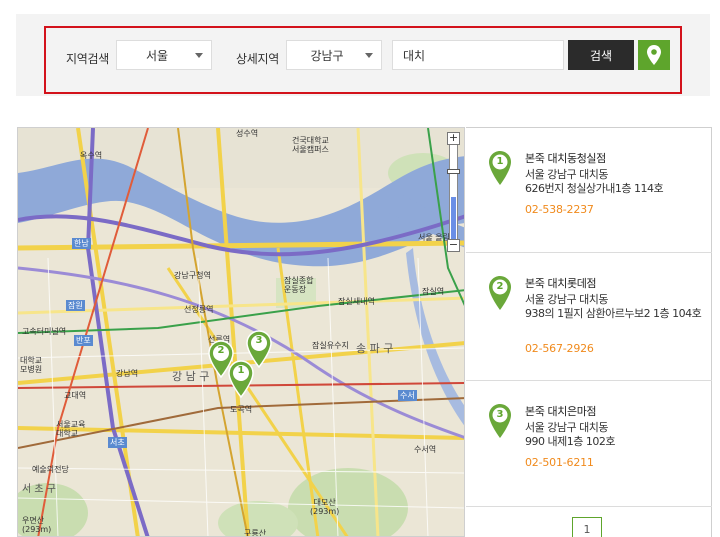  Describe the element at coordinates (257, 59) in the screenshot. I see `district-label: 상세지역` at that location.